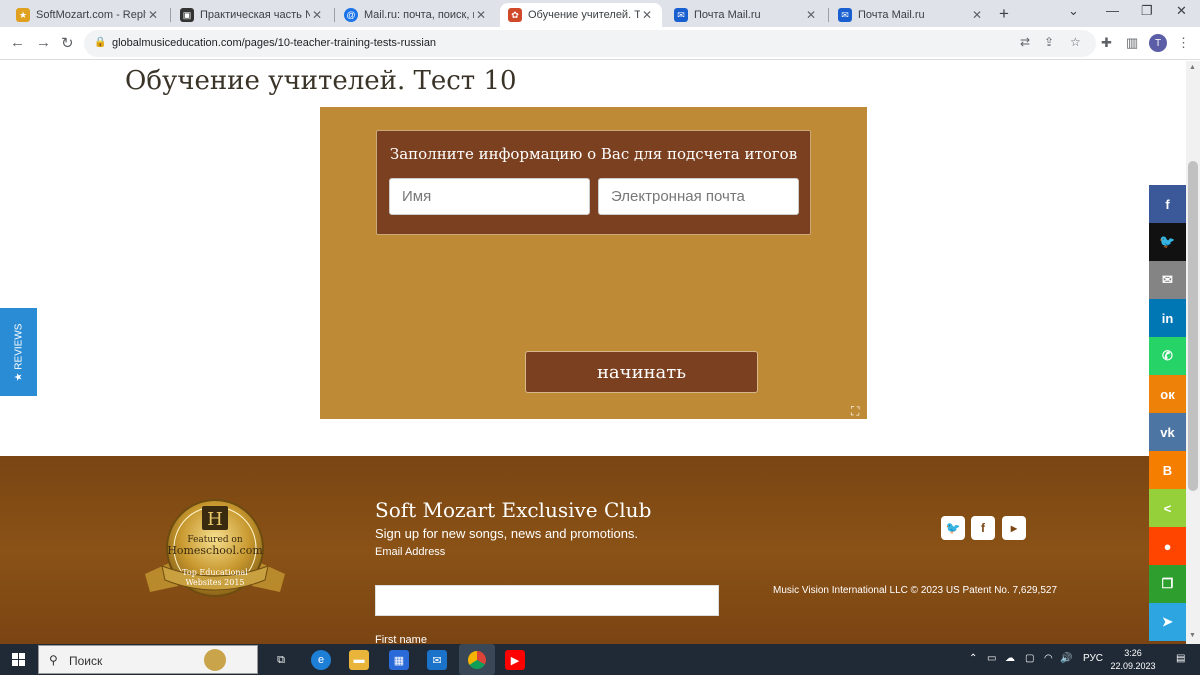 The height and width of the screenshot is (675, 1200). I want to click on wifi-icon: ◠, so click(1048, 658).